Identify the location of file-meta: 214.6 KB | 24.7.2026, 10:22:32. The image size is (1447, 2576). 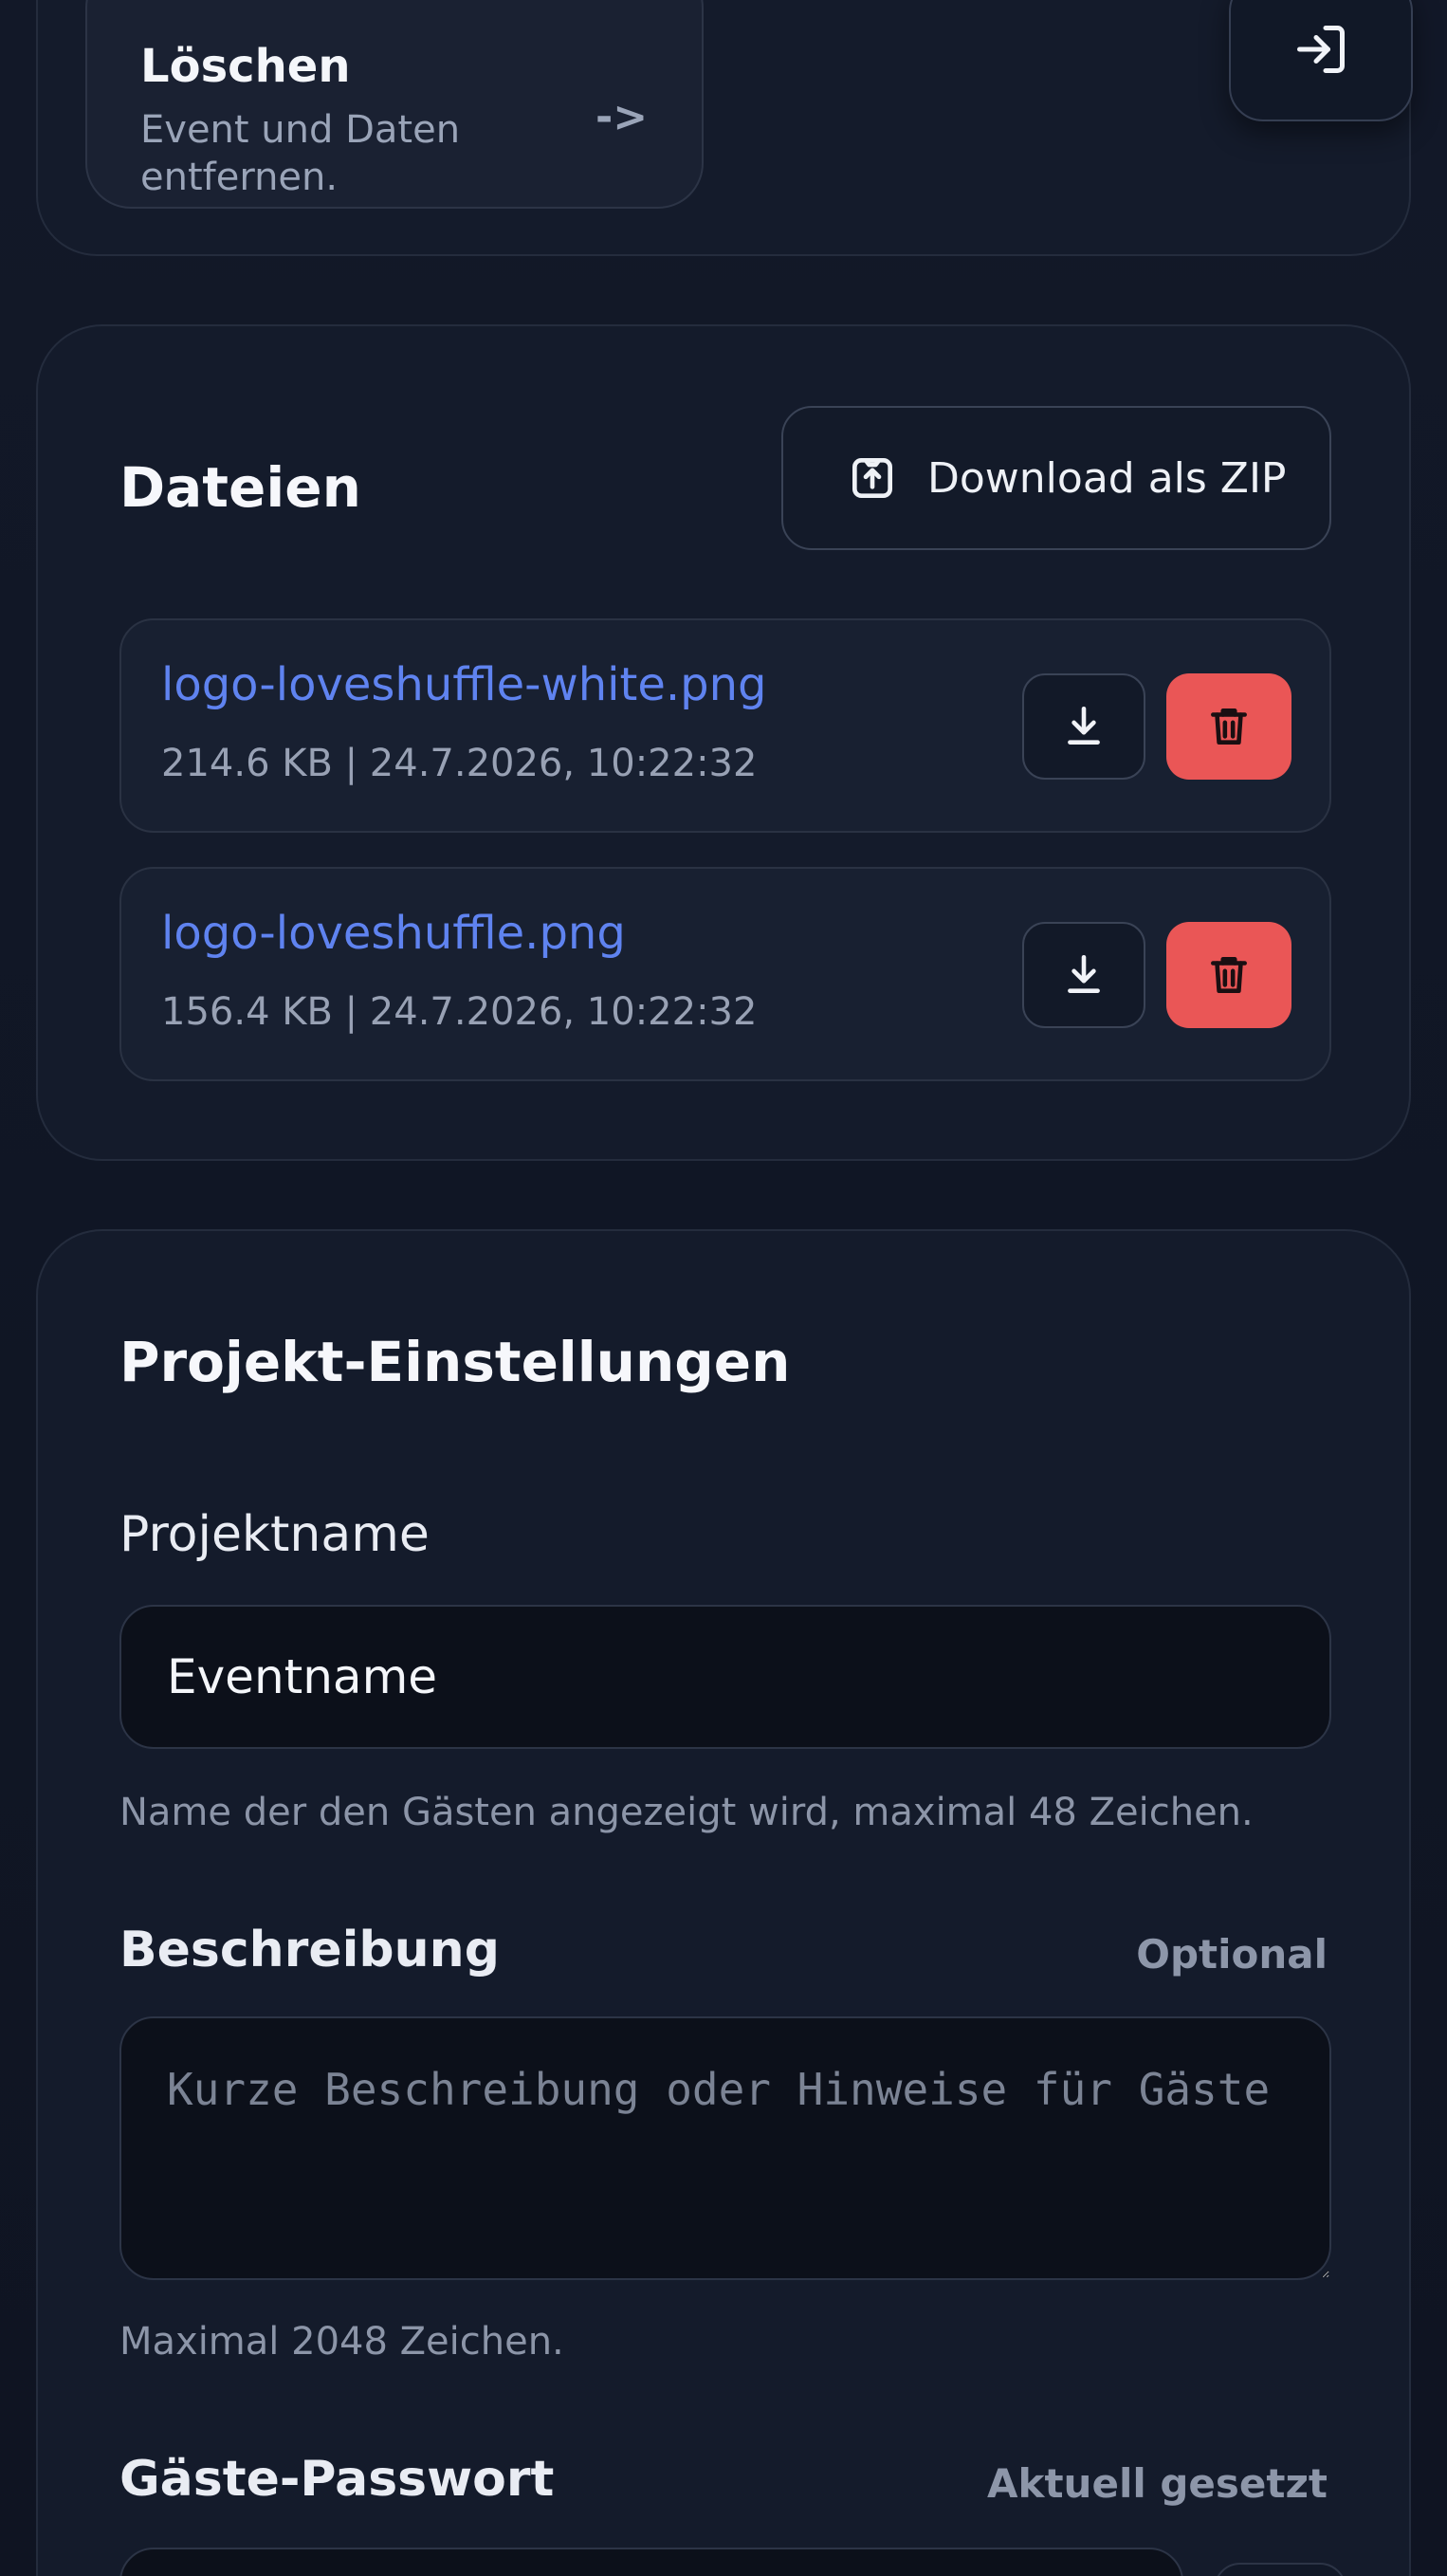
(459, 763).